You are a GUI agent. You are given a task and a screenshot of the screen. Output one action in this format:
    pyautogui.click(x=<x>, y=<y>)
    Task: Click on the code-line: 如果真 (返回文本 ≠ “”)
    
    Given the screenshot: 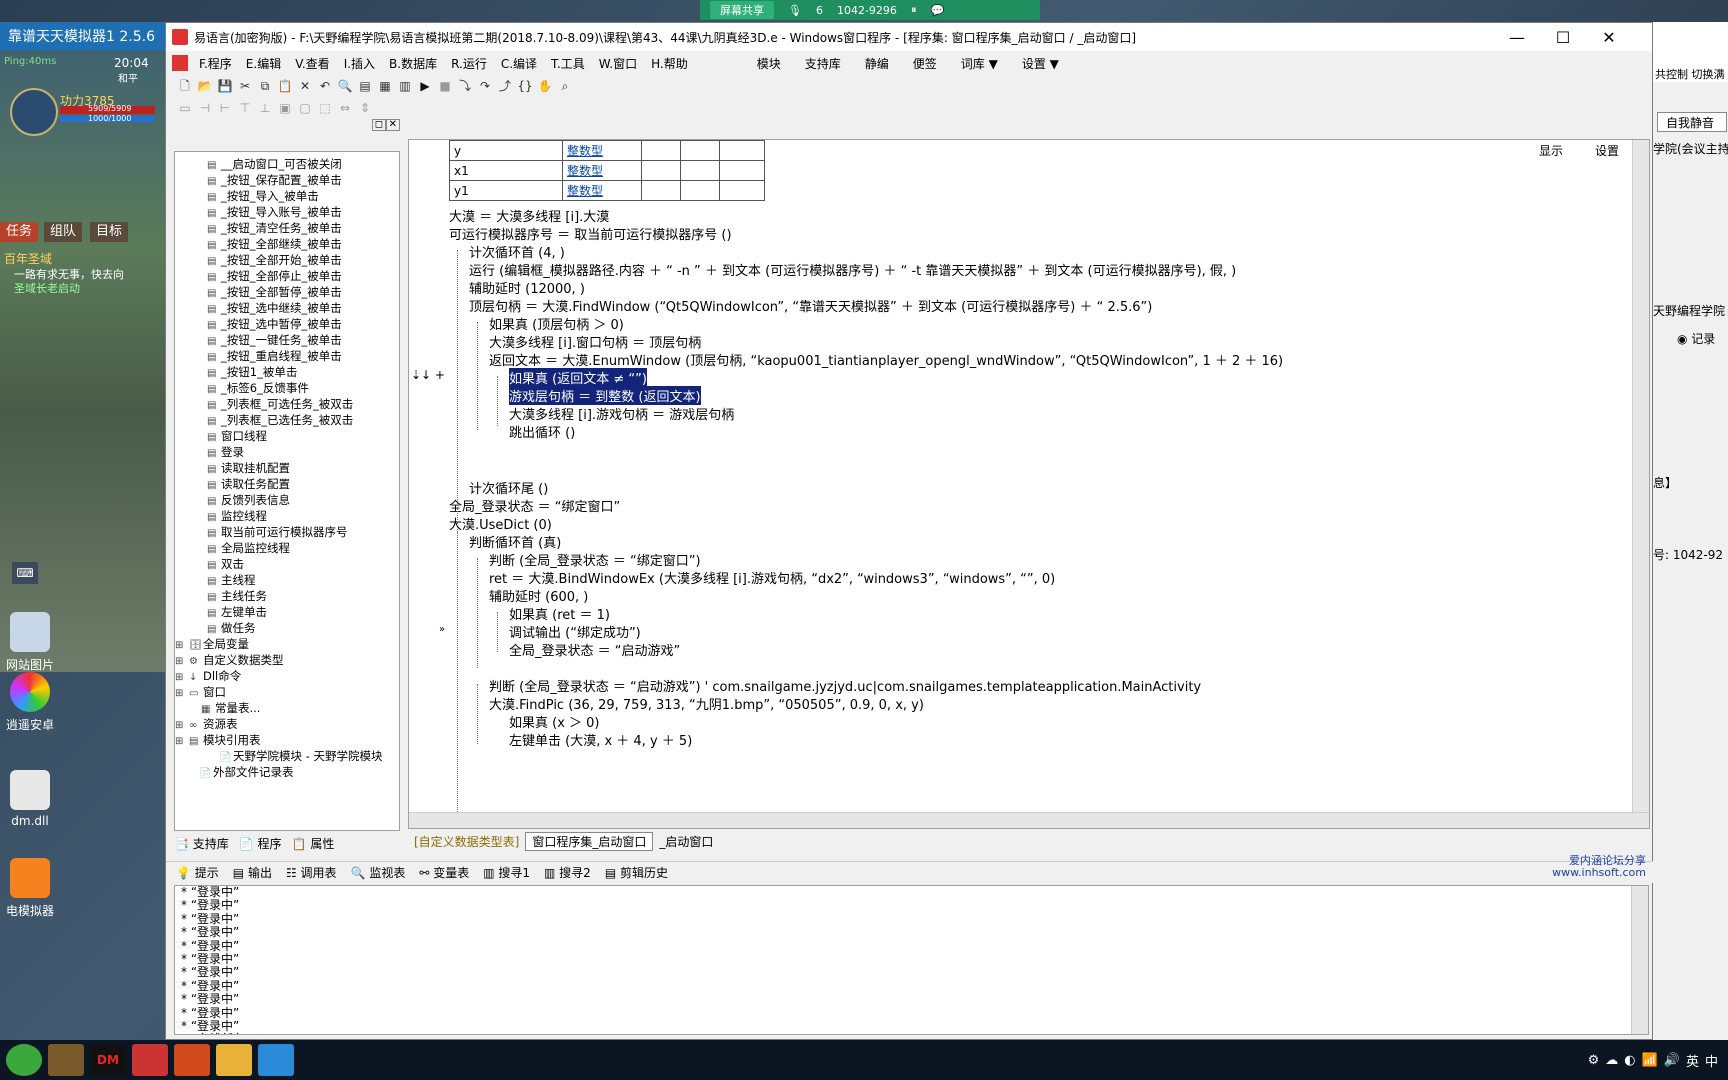 What is the action you would take?
    pyautogui.click(x=578, y=377)
    